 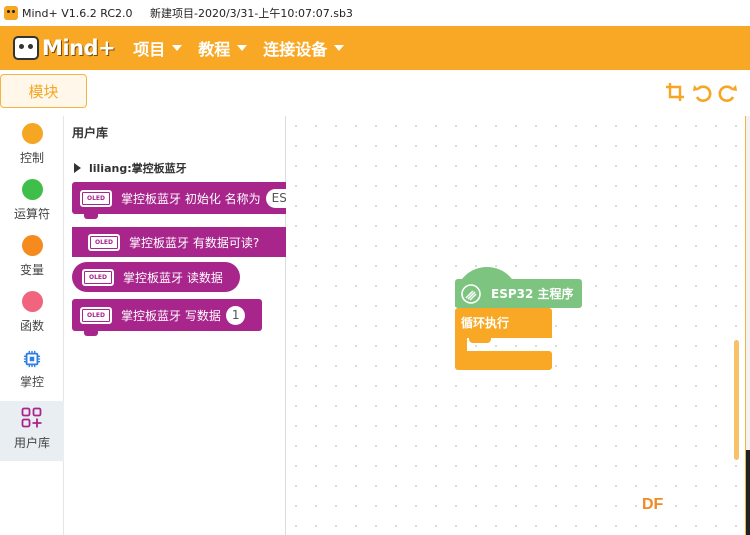 What do you see at coordinates (171, 315) in the screenshot?
I see `block-text: 掌控板蓝牙 写数据` at bounding box center [171, 315].